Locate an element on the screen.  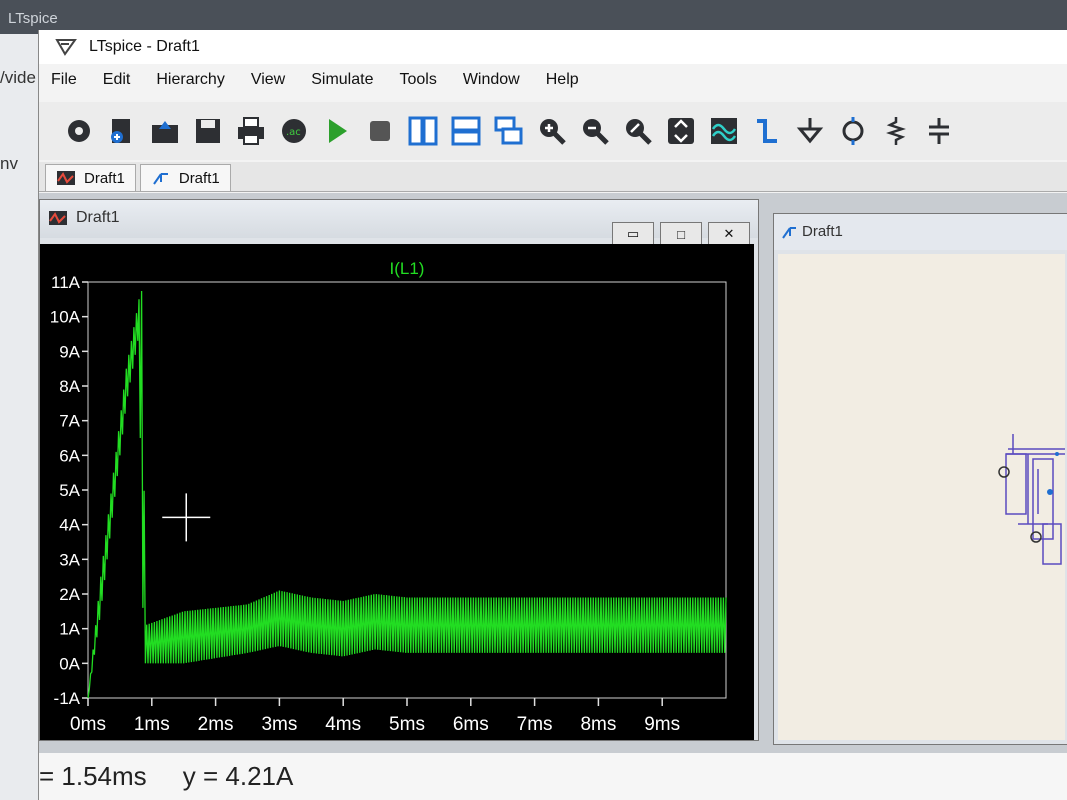
waveform-window-icon is located at coordinates (58, 220).